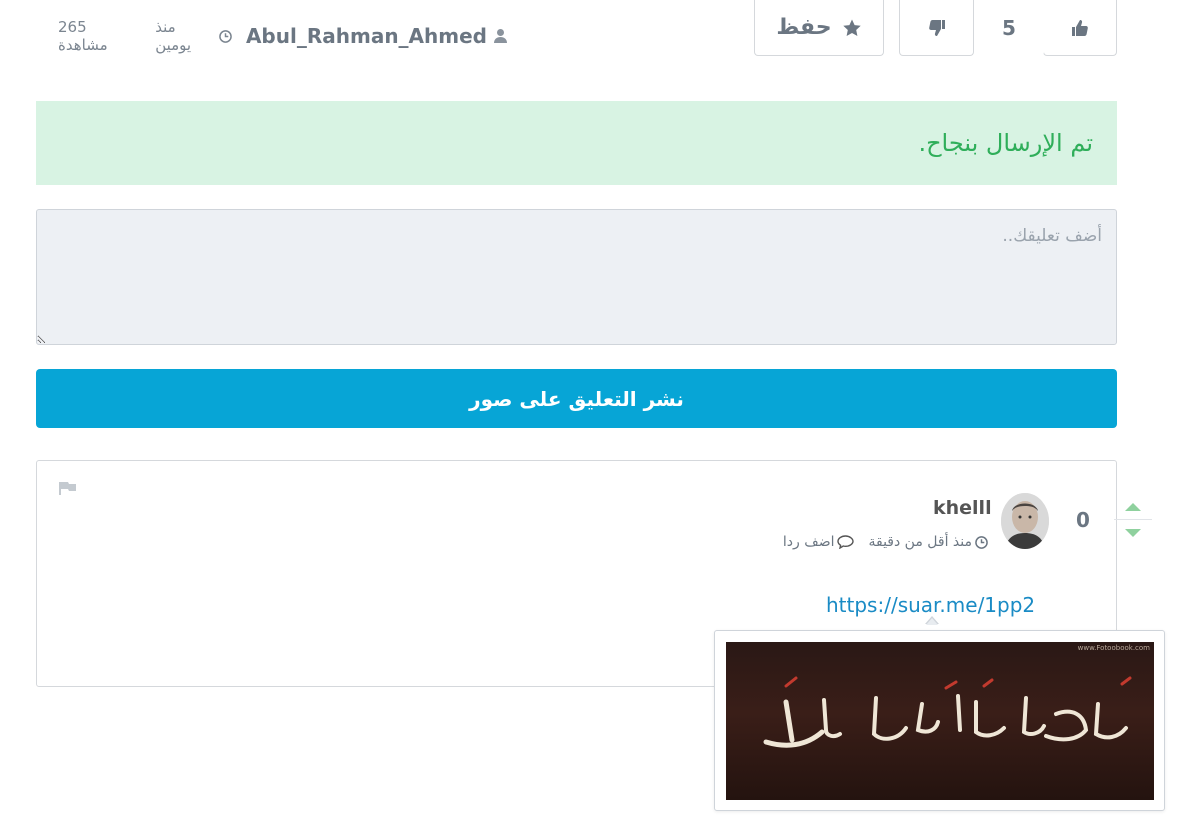  I want to click on thumbs-up-icon, so click(1080, 28).